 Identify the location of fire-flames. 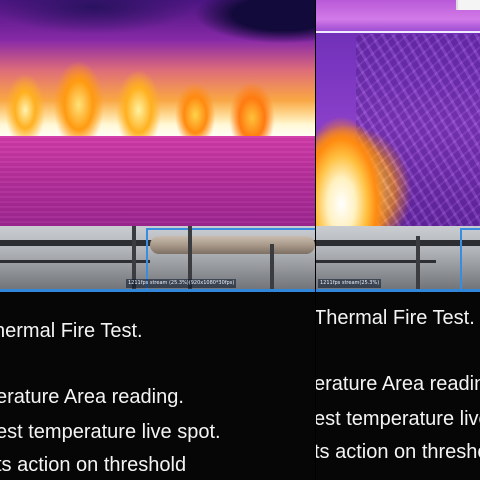
(157, 90).